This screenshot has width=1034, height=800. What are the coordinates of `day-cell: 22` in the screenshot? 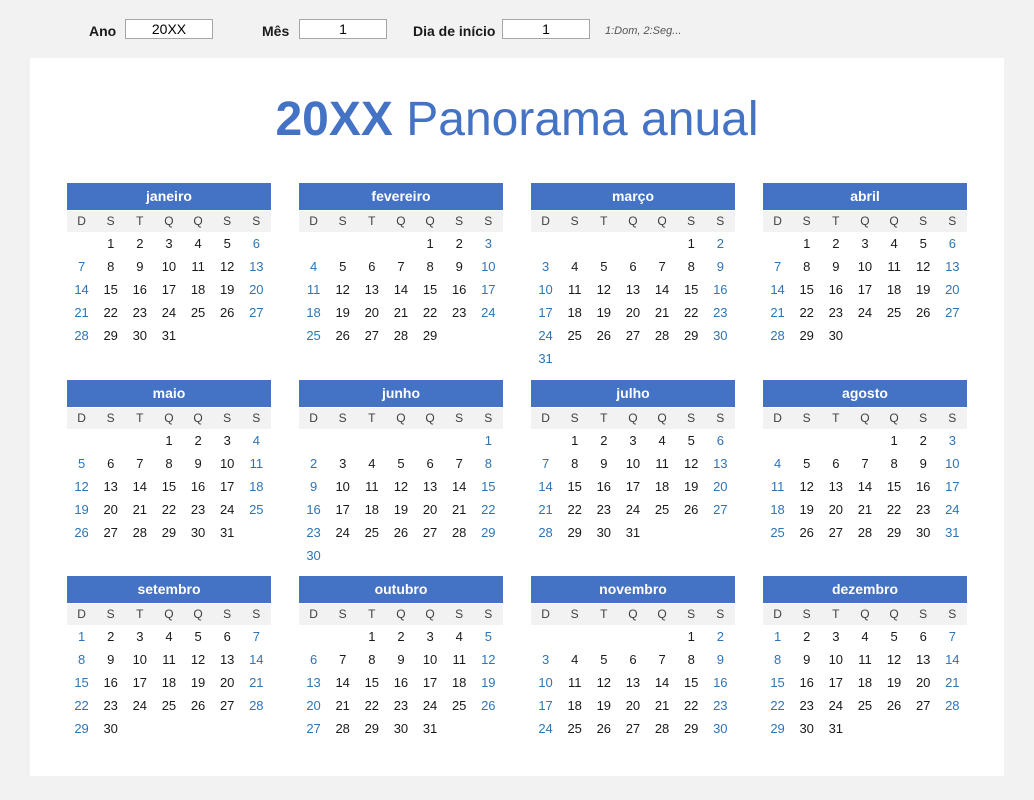 It's located at (430, 312).